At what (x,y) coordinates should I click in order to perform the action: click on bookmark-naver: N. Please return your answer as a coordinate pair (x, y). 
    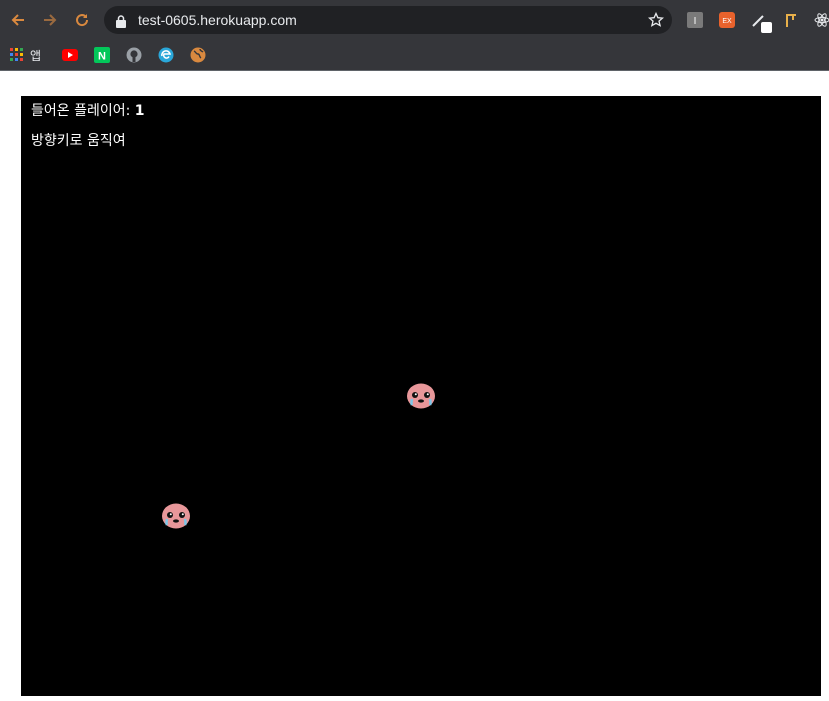
    Looking at the image, I should click on (102, 55).